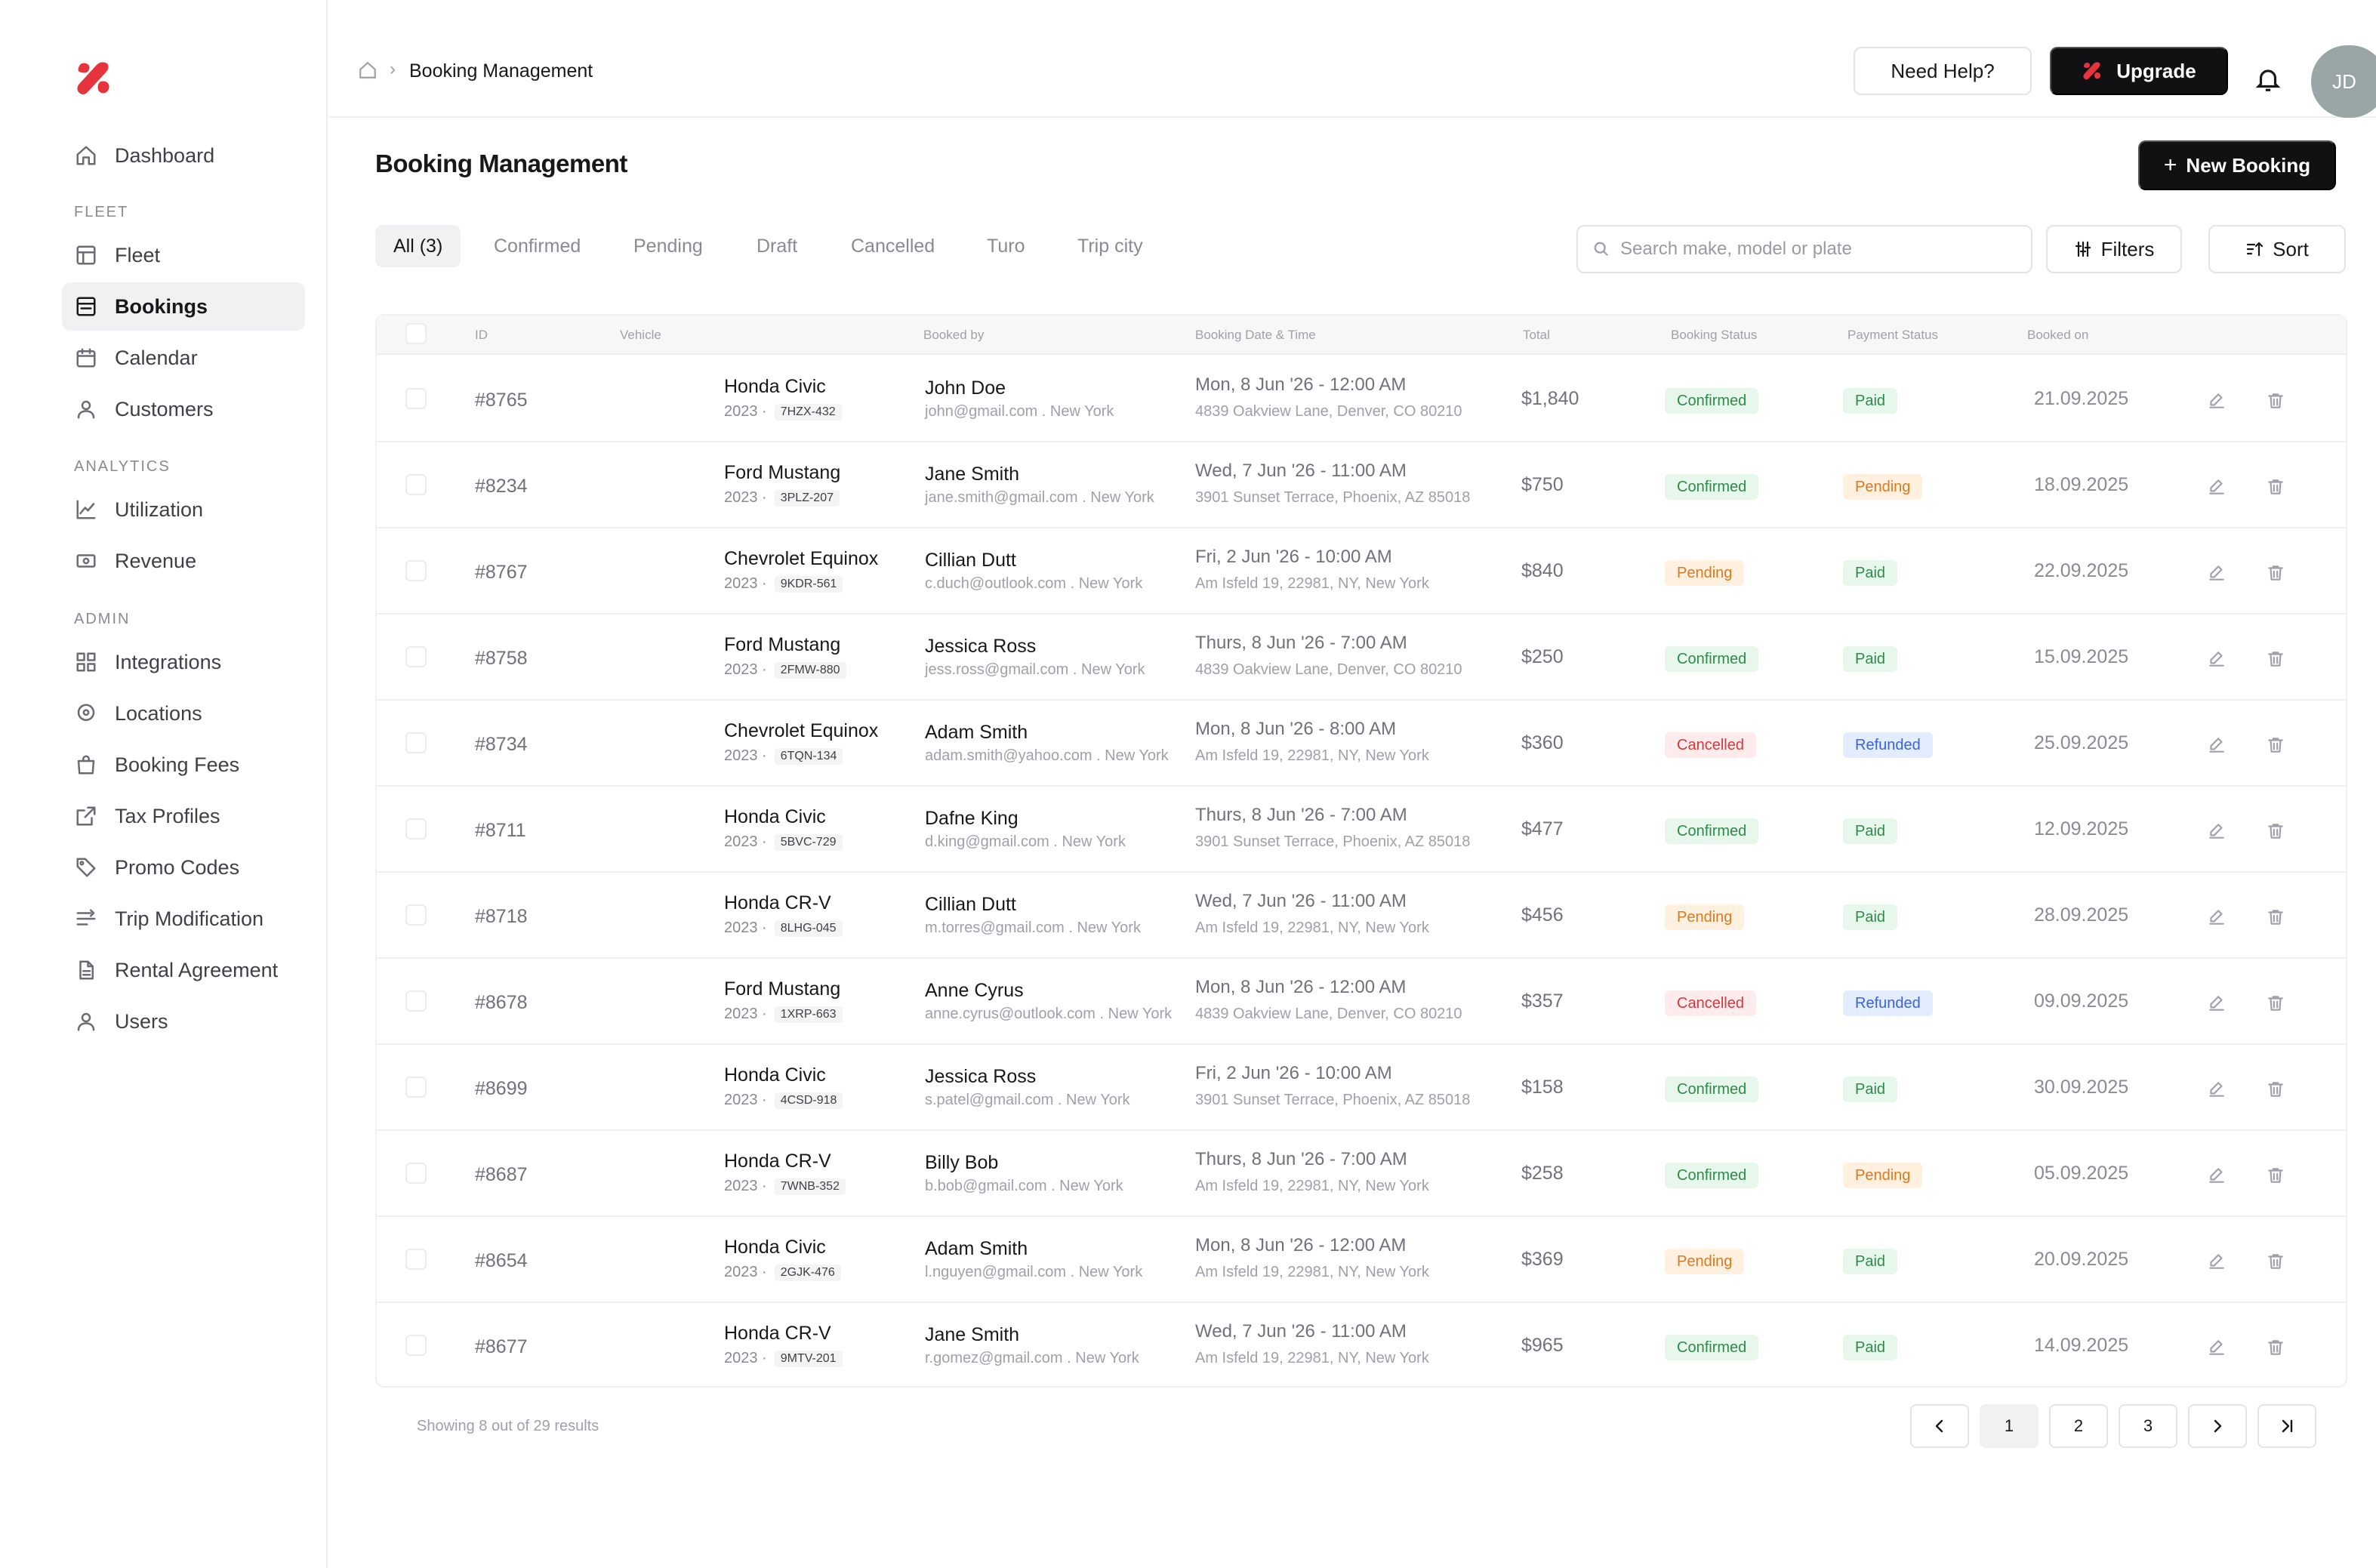 The image size is (2376, 1568). What do you see at coordinates (2009, 1426) in the screenshot?
I see `page-button-1: 1` at bounding box center [2009, 1426].